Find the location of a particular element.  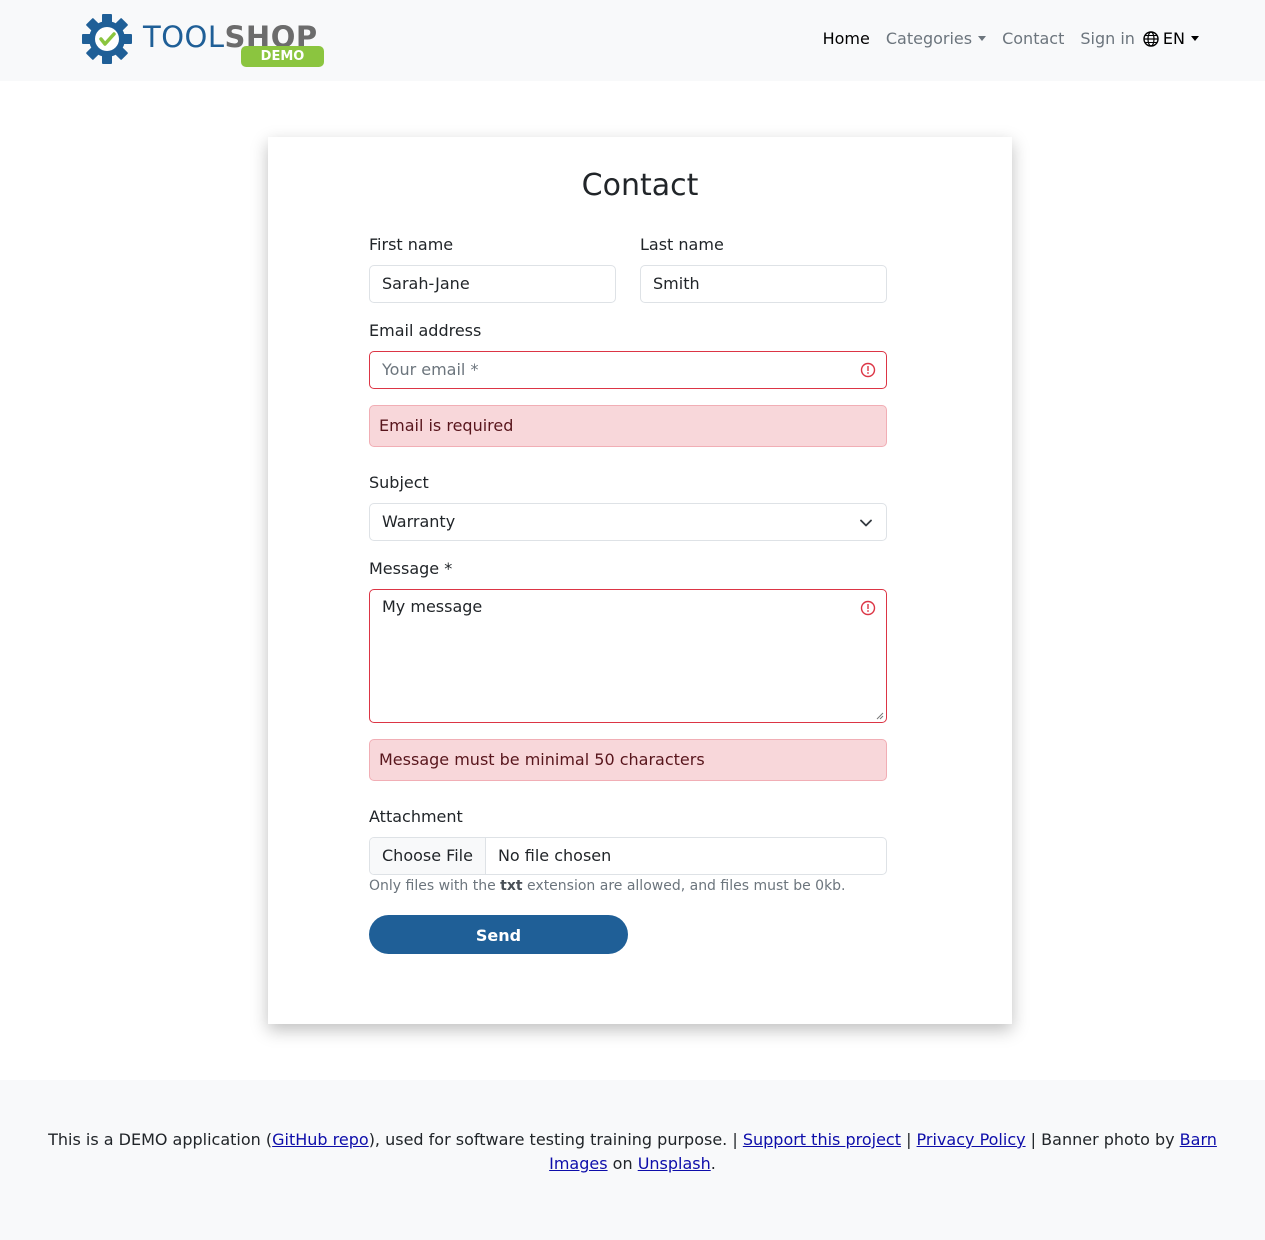

globe-icon is located at coordinates (1151, 38).